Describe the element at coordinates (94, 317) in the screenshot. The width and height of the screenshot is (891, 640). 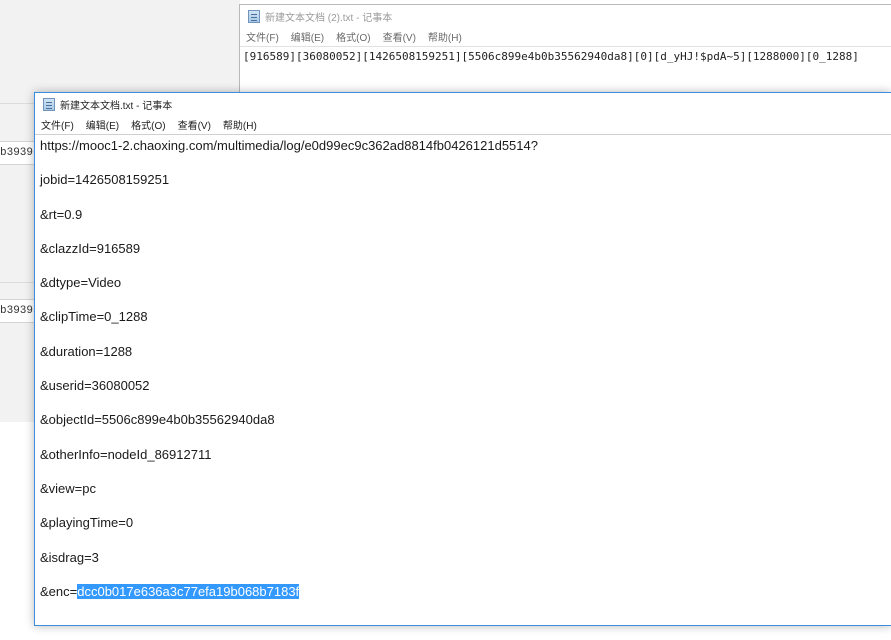
I see `text-line: &clipTime=0_1288` at that location.